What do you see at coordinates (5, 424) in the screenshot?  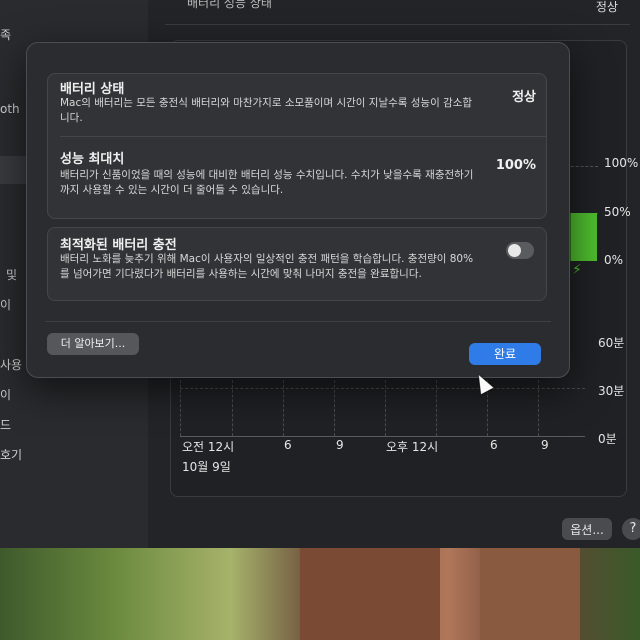 I see `sidebar-item: 드` at bounding box center [5, 424].